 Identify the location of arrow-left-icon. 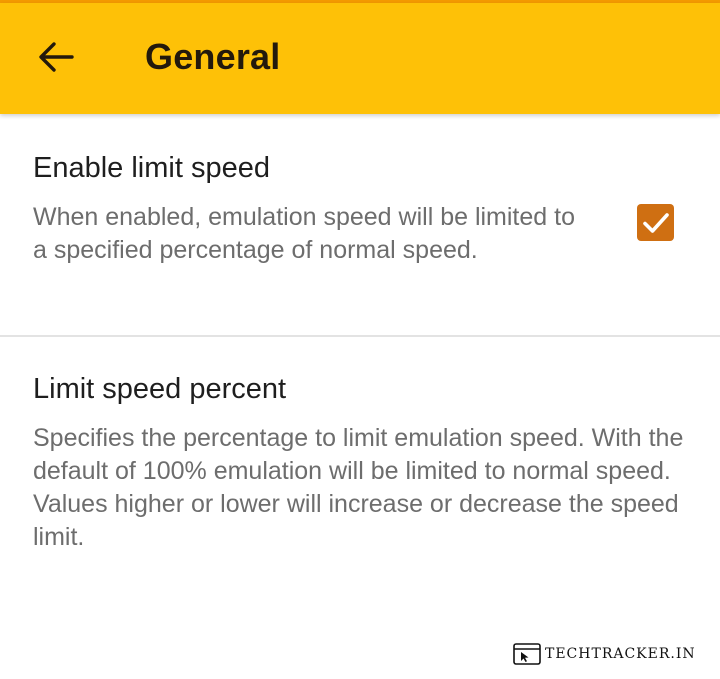
(56, 57).